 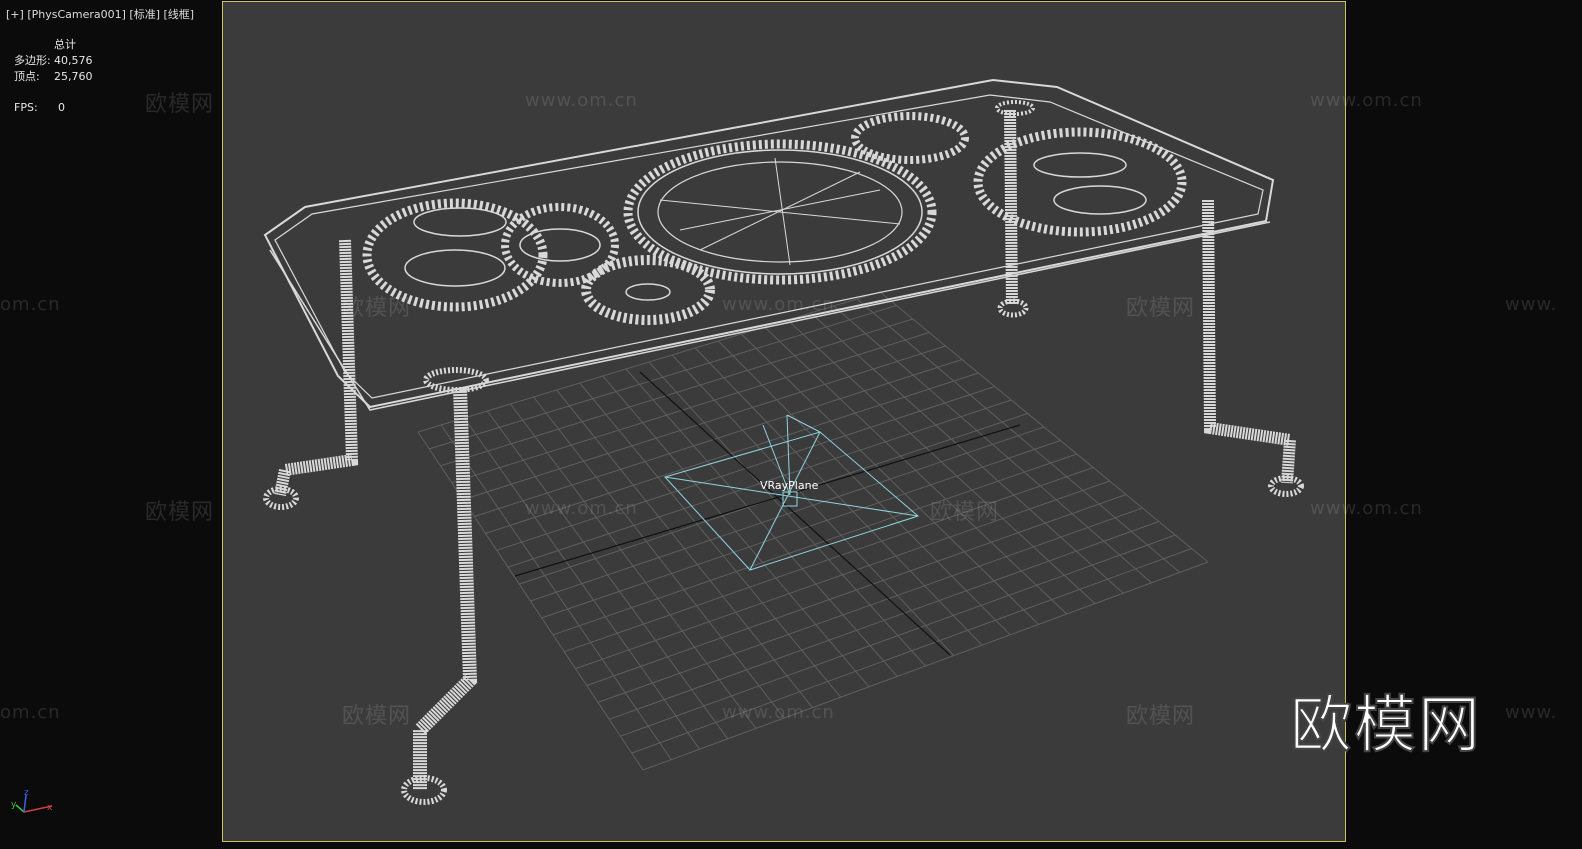 I want to click on leg-front-left, so click(x=445, y=588).